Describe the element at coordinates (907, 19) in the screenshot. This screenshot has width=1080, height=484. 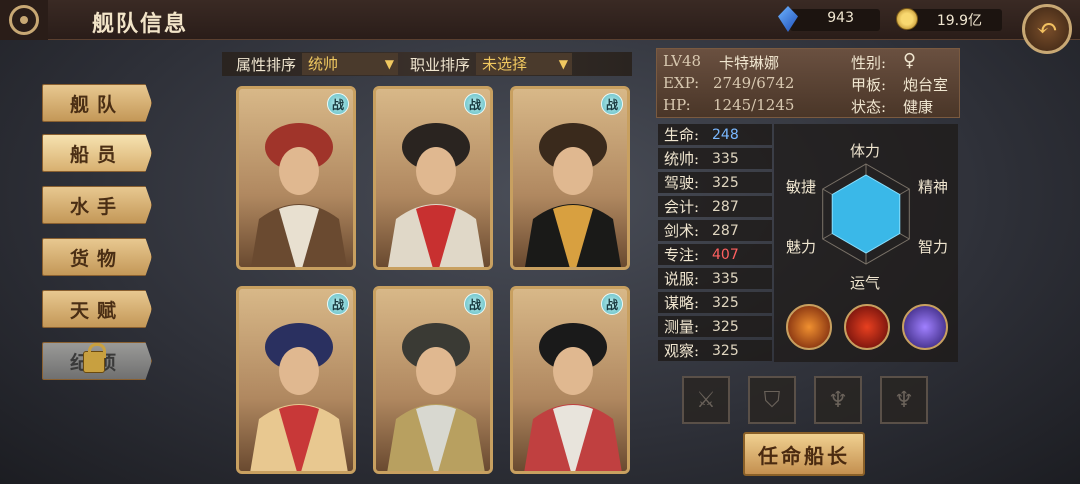
I see `gold-coin-icon` at that location.